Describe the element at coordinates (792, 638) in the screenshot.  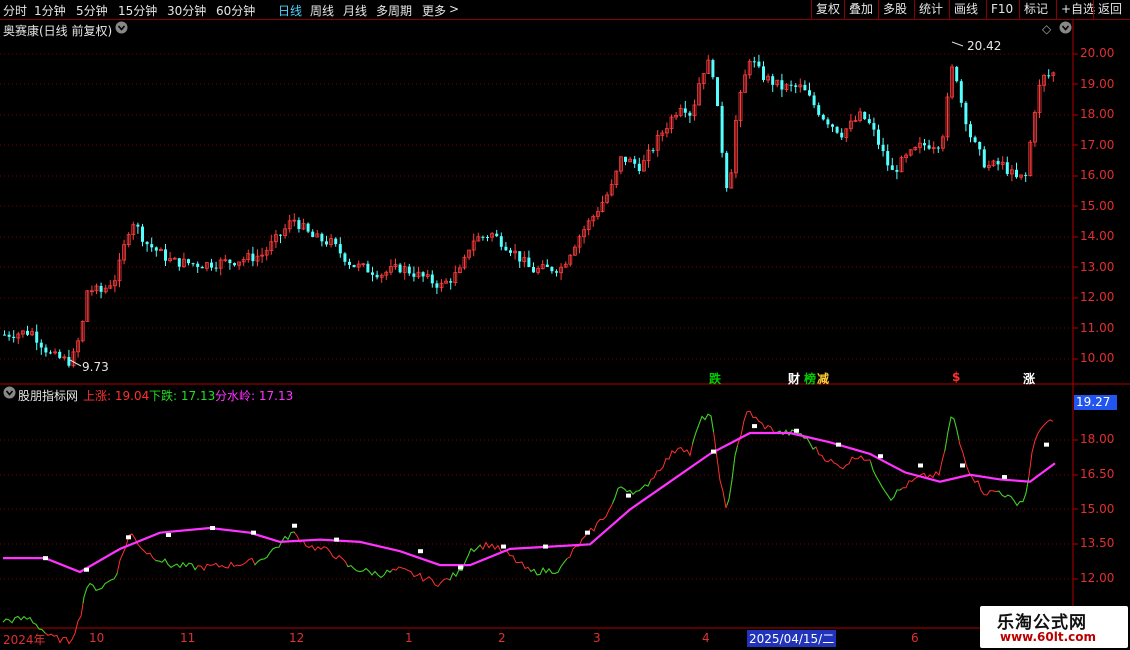
I see `cursor-date: 2025/04/15/二` at that location.